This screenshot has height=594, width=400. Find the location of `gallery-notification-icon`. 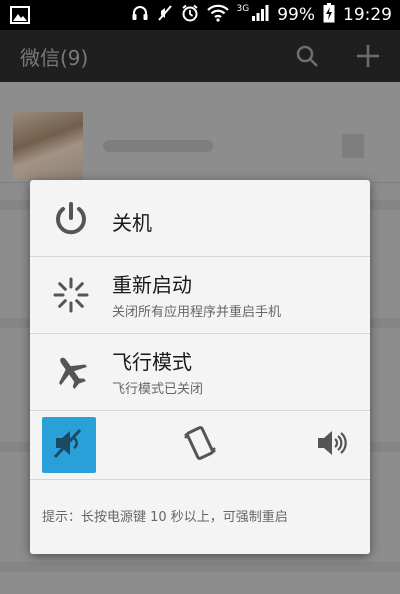

gallery-notification-icon is located at coordinates (20, 17).